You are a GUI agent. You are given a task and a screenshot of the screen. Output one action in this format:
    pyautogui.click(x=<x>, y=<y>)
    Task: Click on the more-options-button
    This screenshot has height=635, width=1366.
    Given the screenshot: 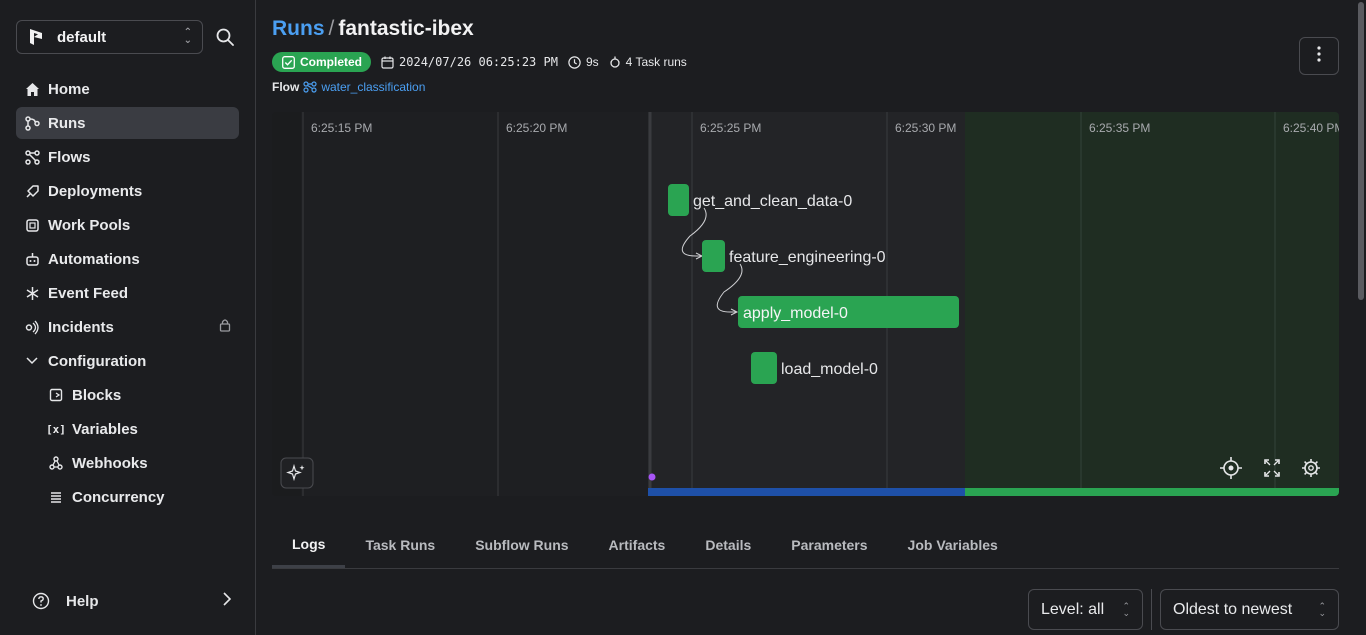 What is the action you would take?
    pyautogui.click(x=1319, y=56)
    